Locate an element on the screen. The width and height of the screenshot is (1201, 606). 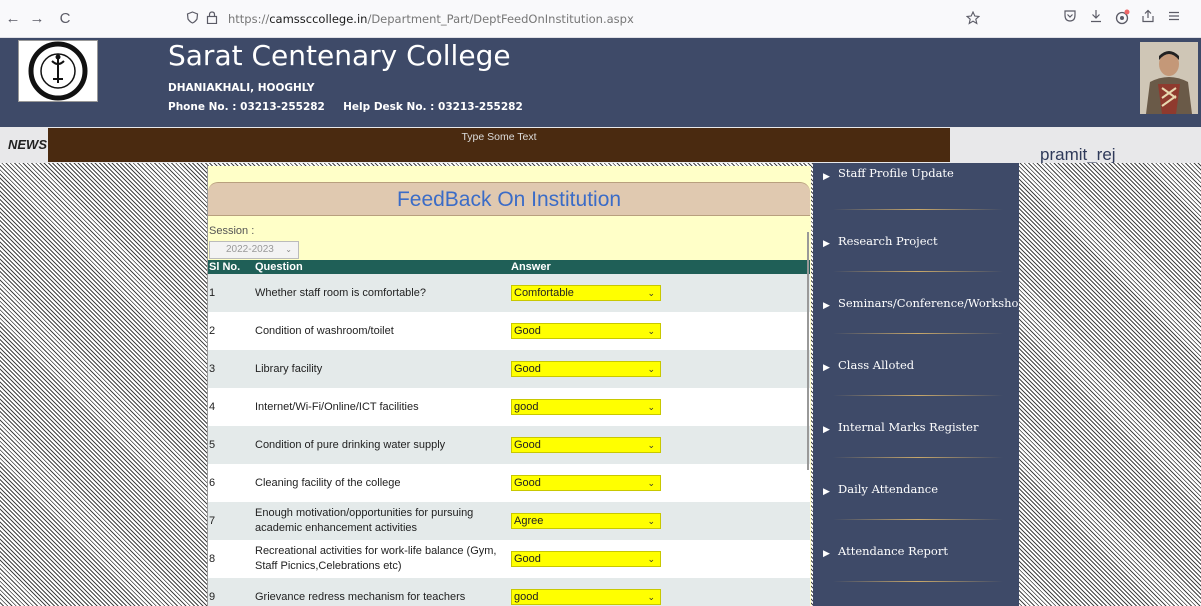
sidebar-item: ▶ Internal Marks Register is located at coordinates (916, 445).